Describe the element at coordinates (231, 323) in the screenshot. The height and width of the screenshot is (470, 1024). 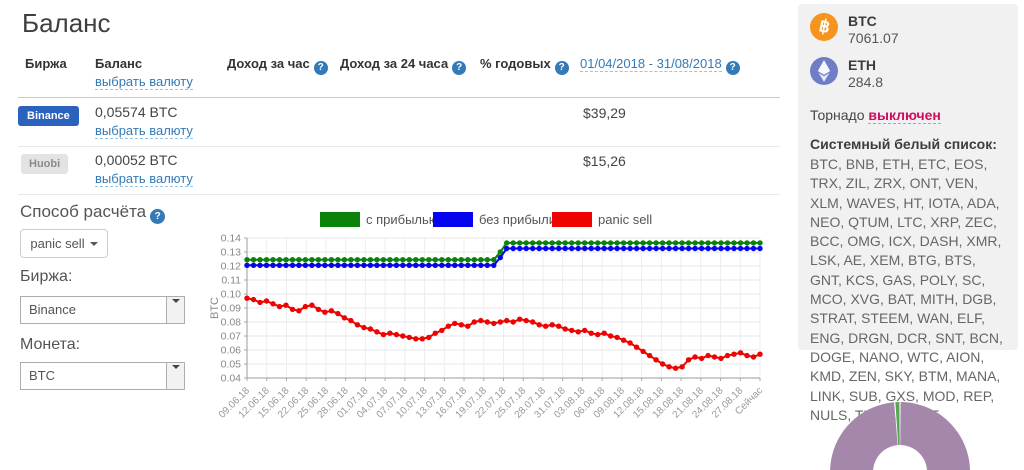
I see `y-tick-label: 0.08` at that location.